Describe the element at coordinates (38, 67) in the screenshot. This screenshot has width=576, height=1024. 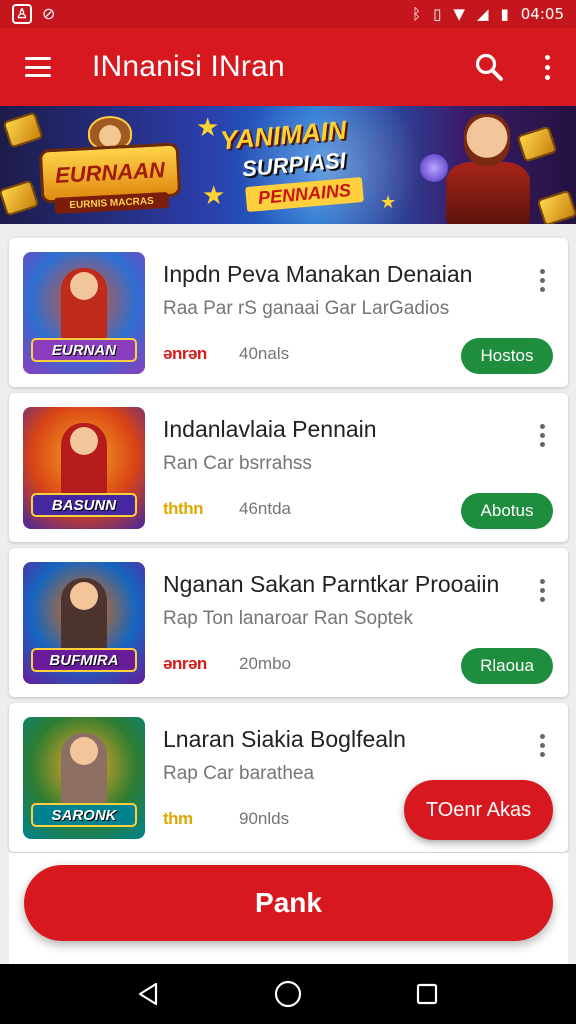
I see `hamburger-menu-icon` at that location.